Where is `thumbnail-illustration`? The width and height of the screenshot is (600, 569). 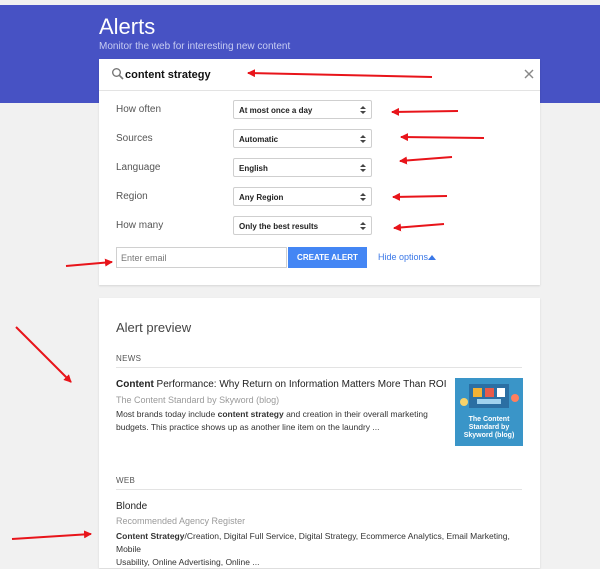
thumbnail-illustration is located at coordinates (489, 396).